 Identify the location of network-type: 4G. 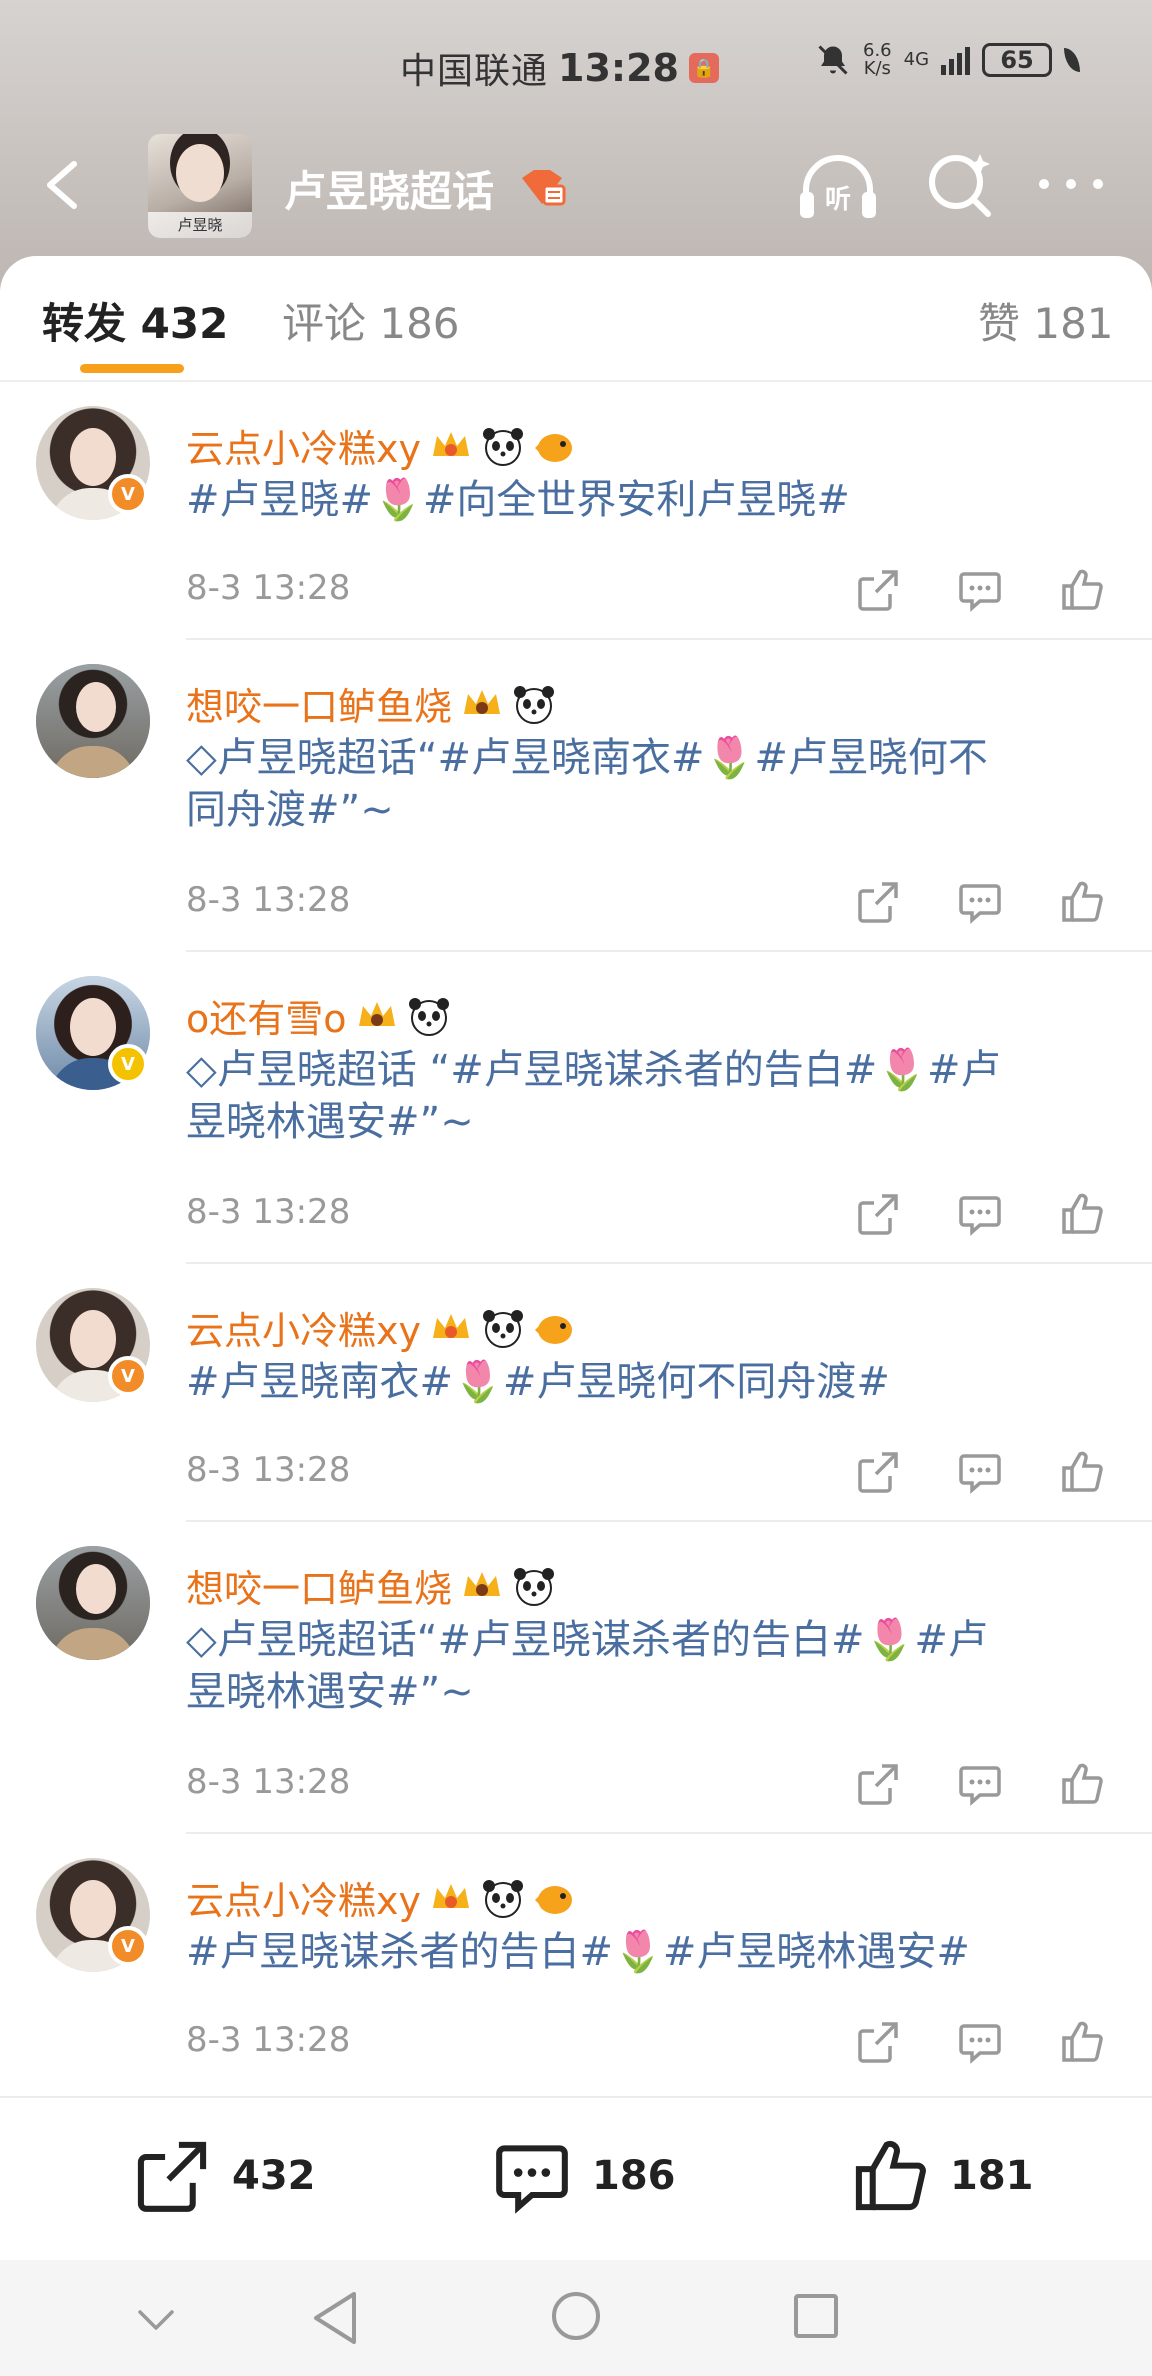
(916, 59).